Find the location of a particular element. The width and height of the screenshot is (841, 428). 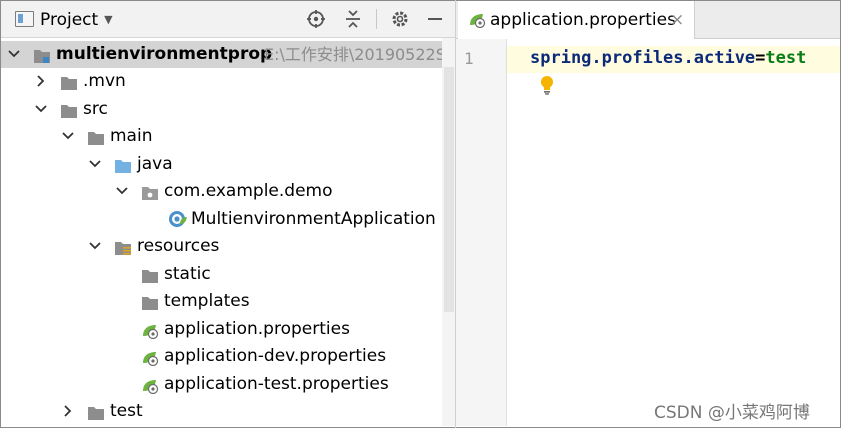

tree-row: static is located at coordinates (221, 274).